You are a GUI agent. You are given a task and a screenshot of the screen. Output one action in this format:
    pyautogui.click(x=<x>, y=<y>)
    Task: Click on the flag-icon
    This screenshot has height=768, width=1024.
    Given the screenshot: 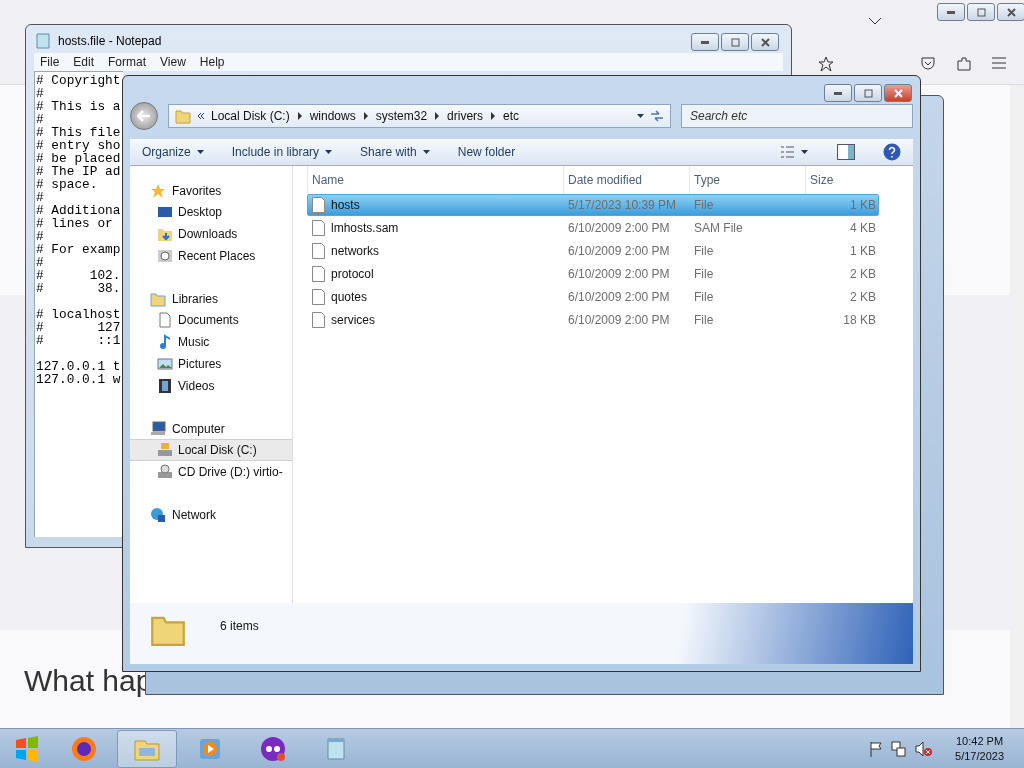 What is the action you would take?
    pyautogui.click(x=876, y=749)
    